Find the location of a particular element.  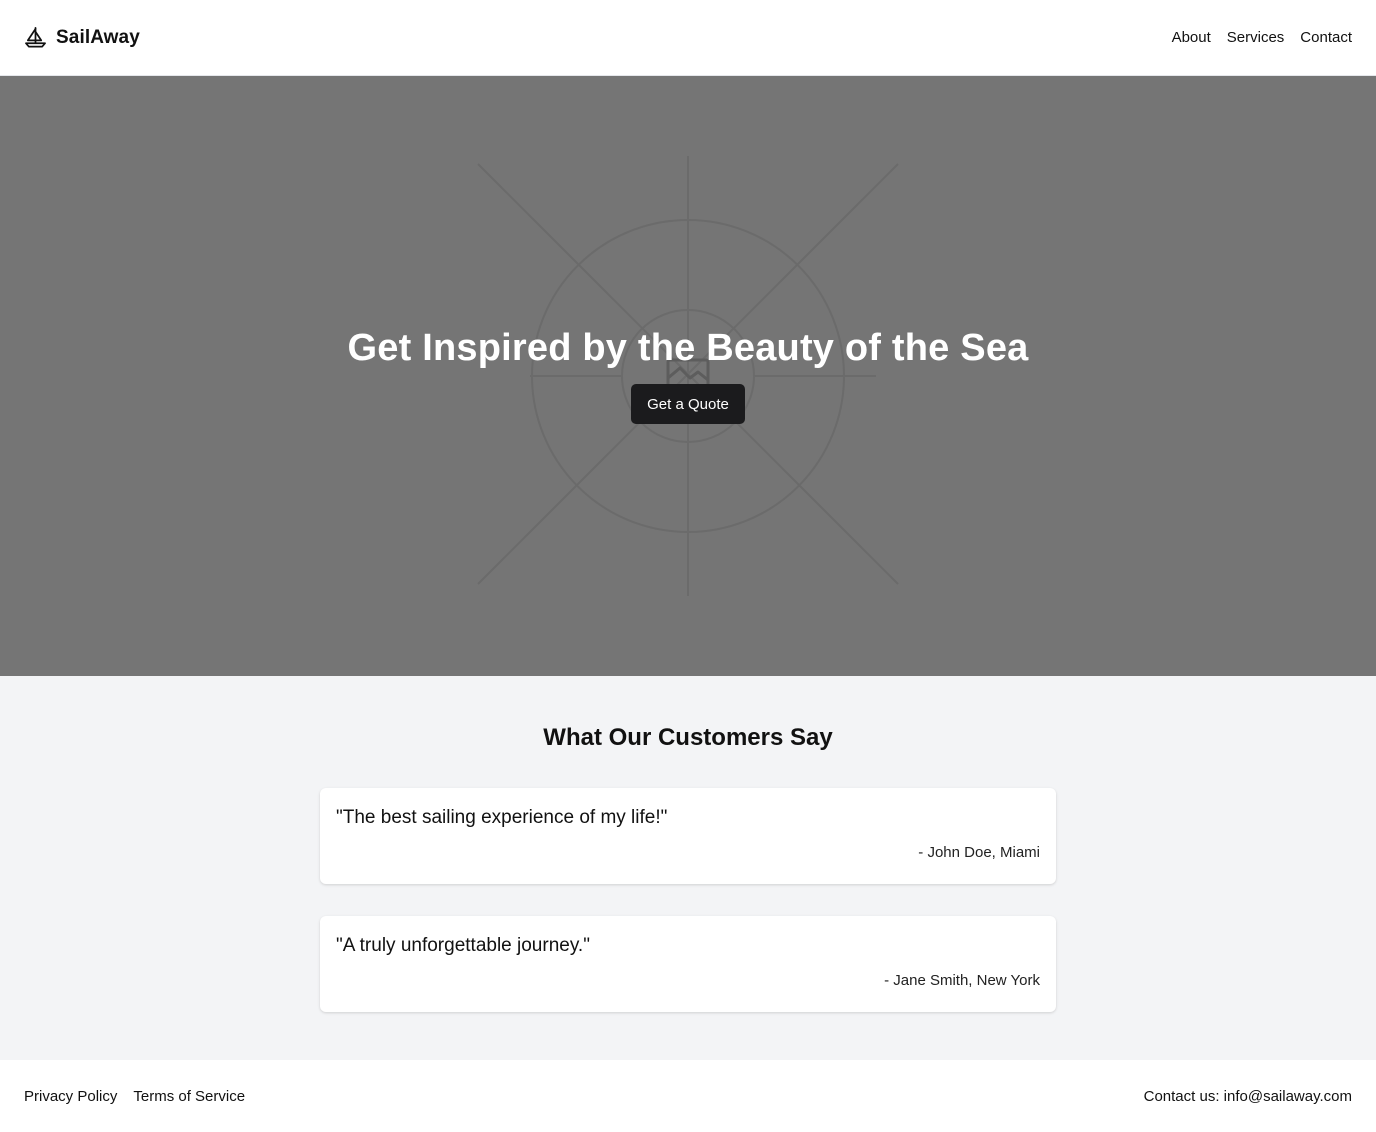

nav-link-contact: Contact is located at coordinates (1326, 37).